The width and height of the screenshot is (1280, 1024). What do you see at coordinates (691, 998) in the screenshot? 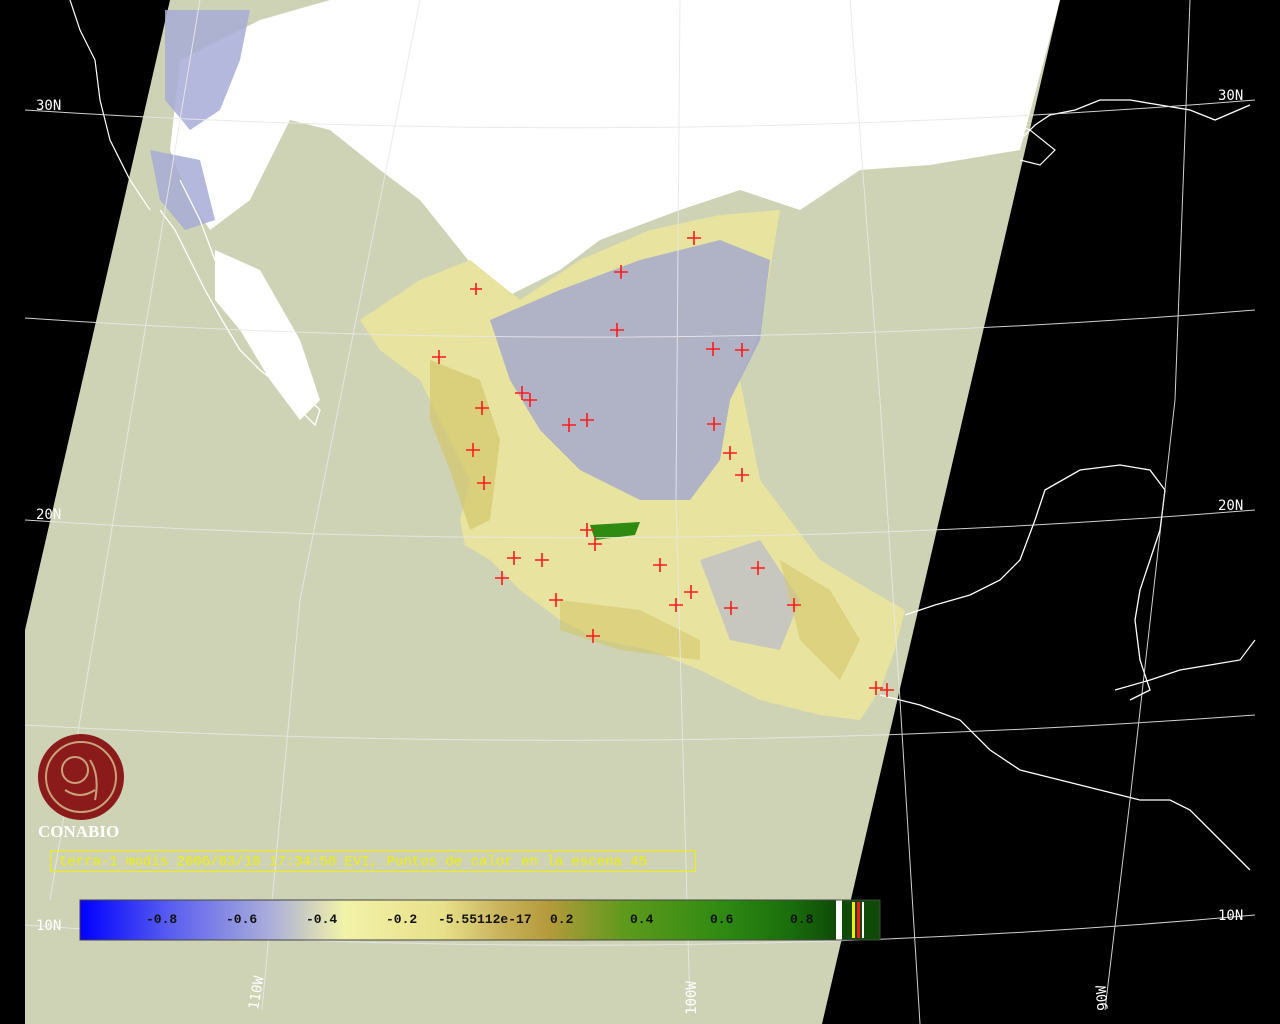
I see `lon-label-100w: 100W` at bounding box center [691, 998].